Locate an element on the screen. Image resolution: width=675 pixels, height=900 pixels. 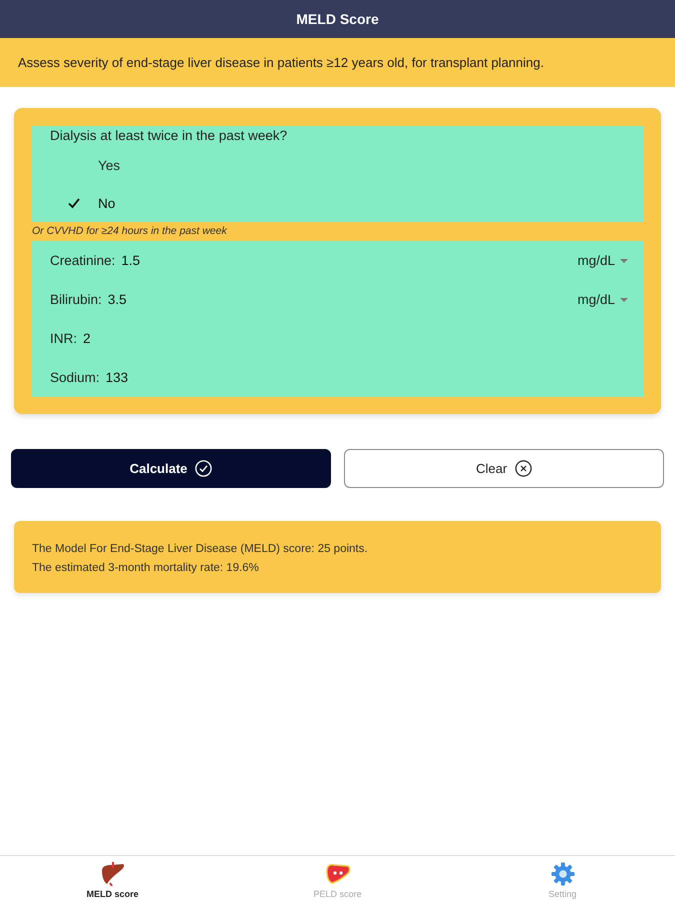
field-label: INR: is located at coordinates (63, 338).